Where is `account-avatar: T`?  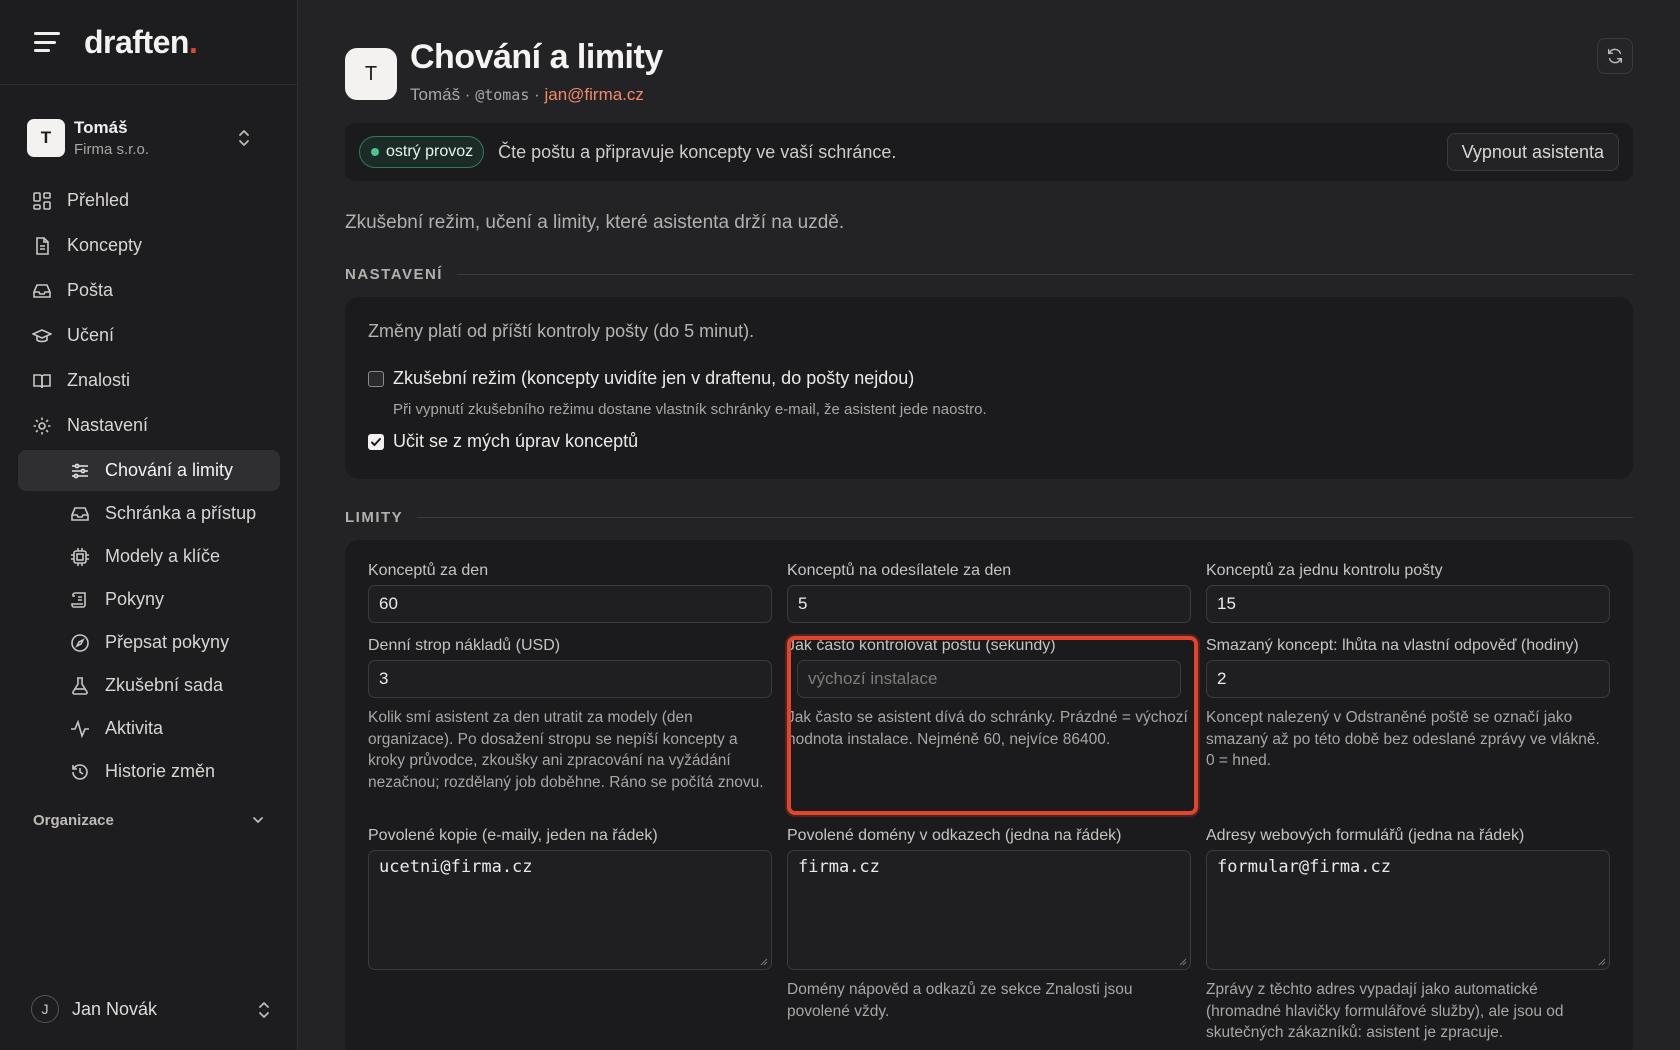
account-avatar: T is located at coordinates (46, 138).